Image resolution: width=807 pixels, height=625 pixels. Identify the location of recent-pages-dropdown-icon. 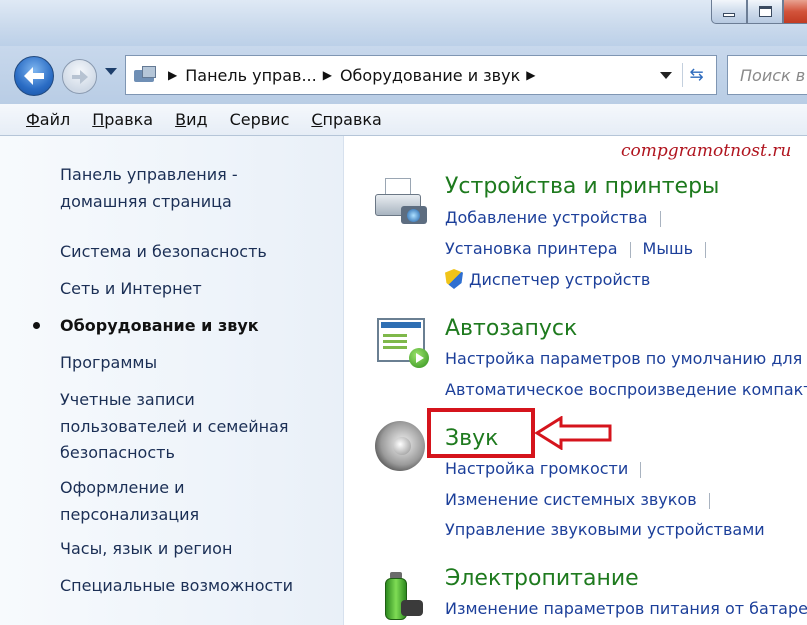
(111, 71).